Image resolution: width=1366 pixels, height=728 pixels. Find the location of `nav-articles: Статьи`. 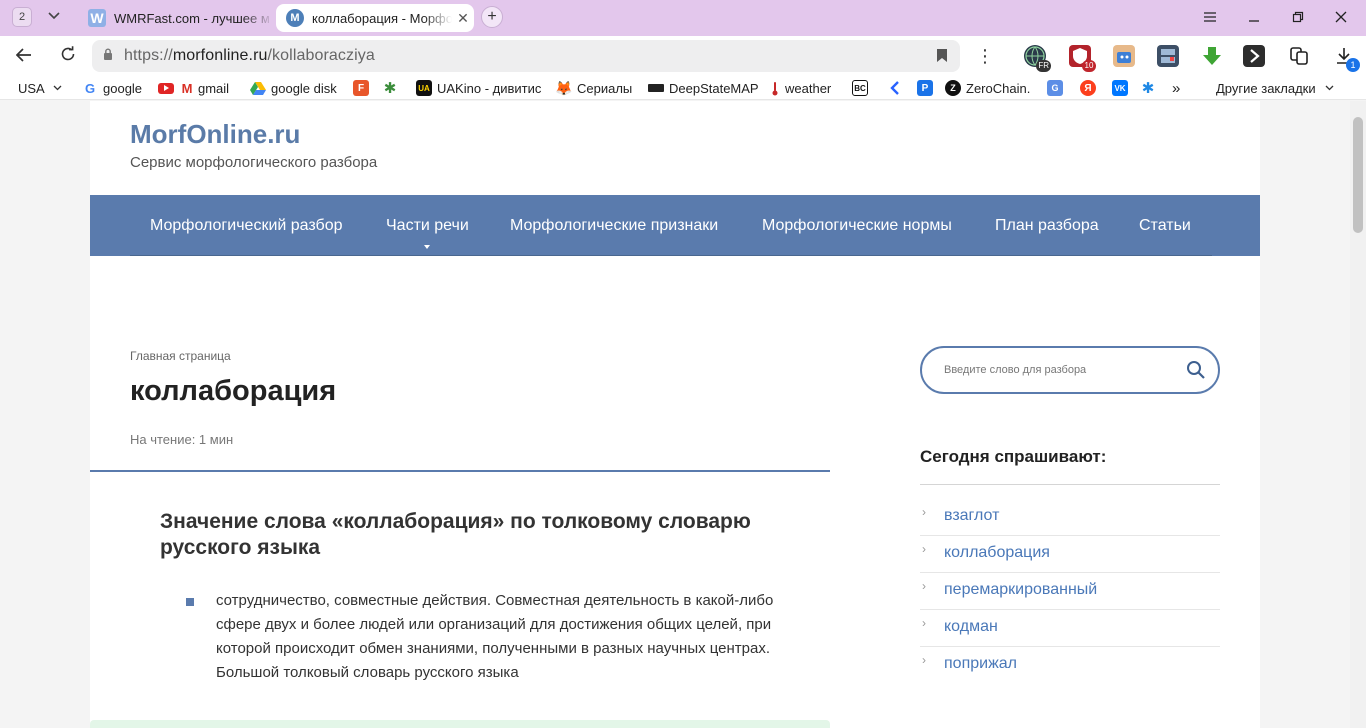

nav-articles: Статьи is located at coordinates (1165, 225).